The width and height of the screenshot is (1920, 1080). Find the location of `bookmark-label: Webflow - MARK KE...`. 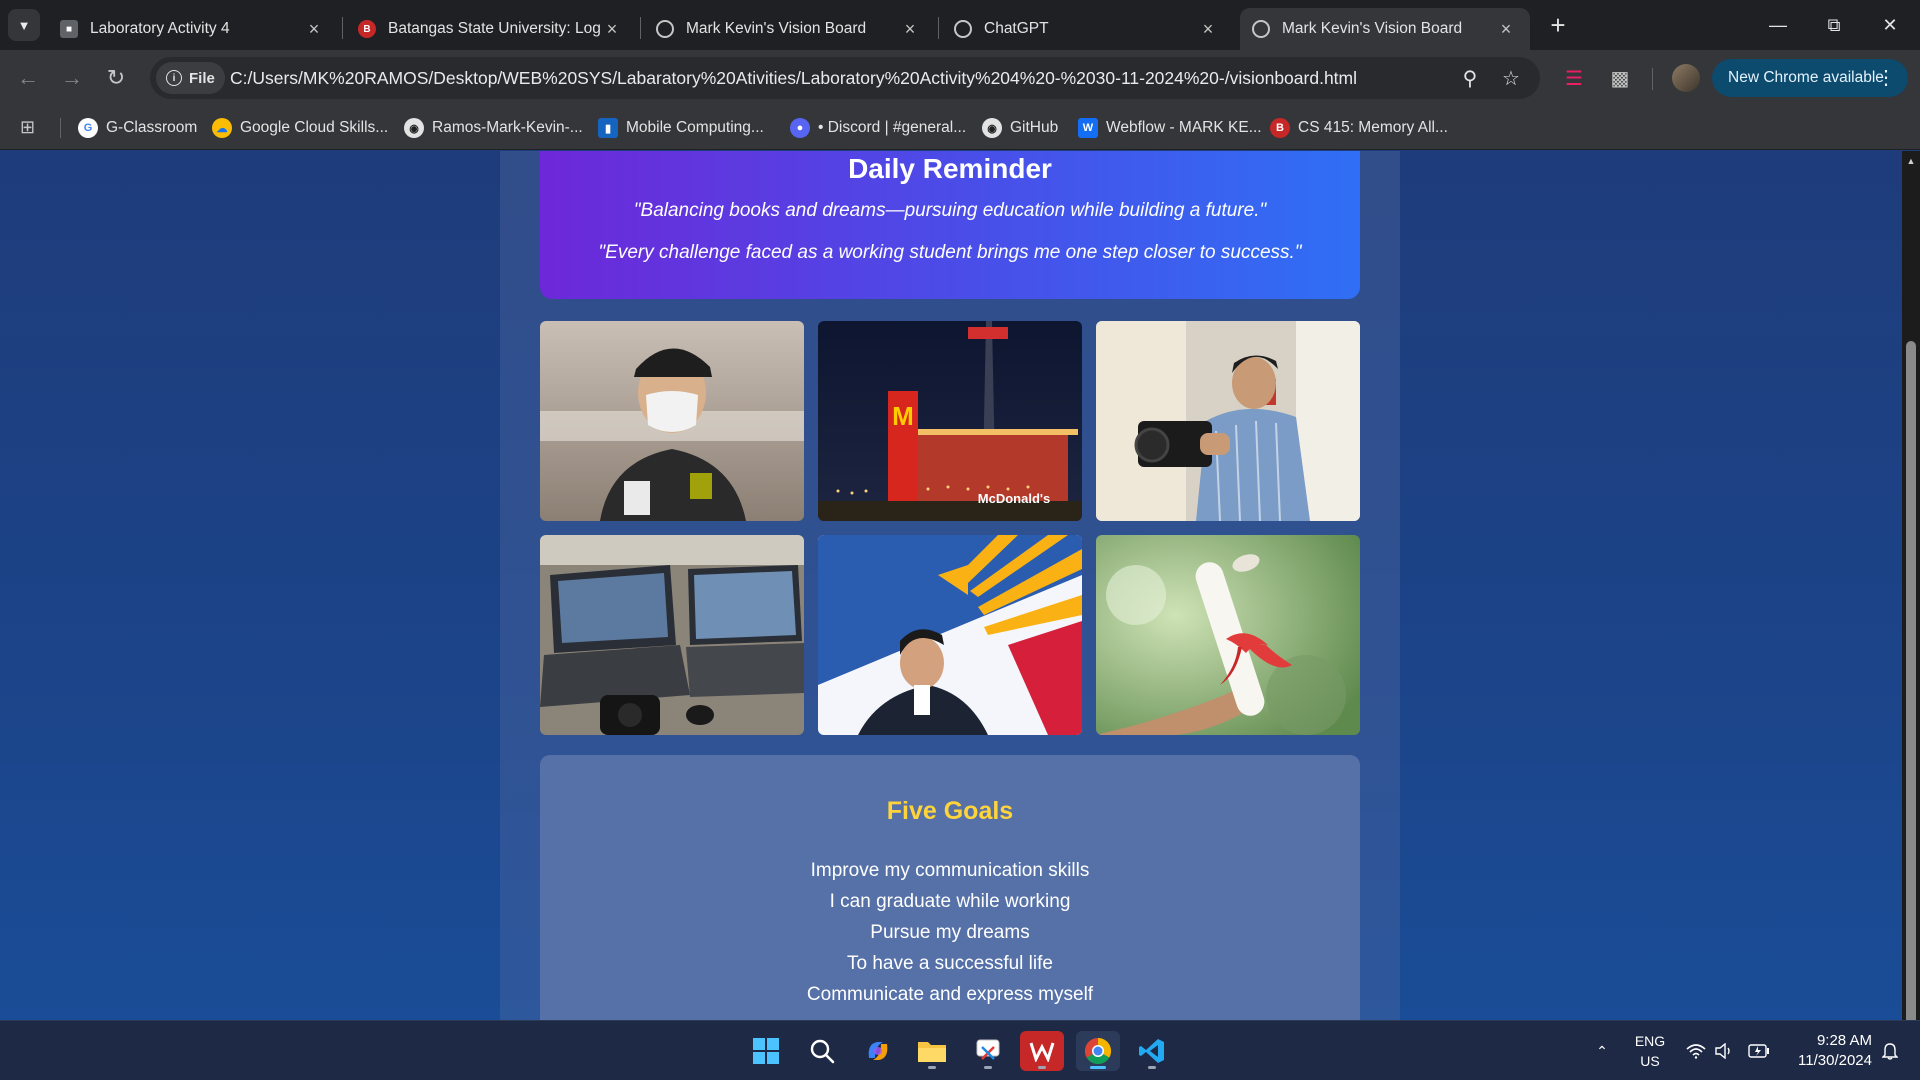

bookmark-label: Webflow - MARK KE... is located at coordinates (1184, 127).